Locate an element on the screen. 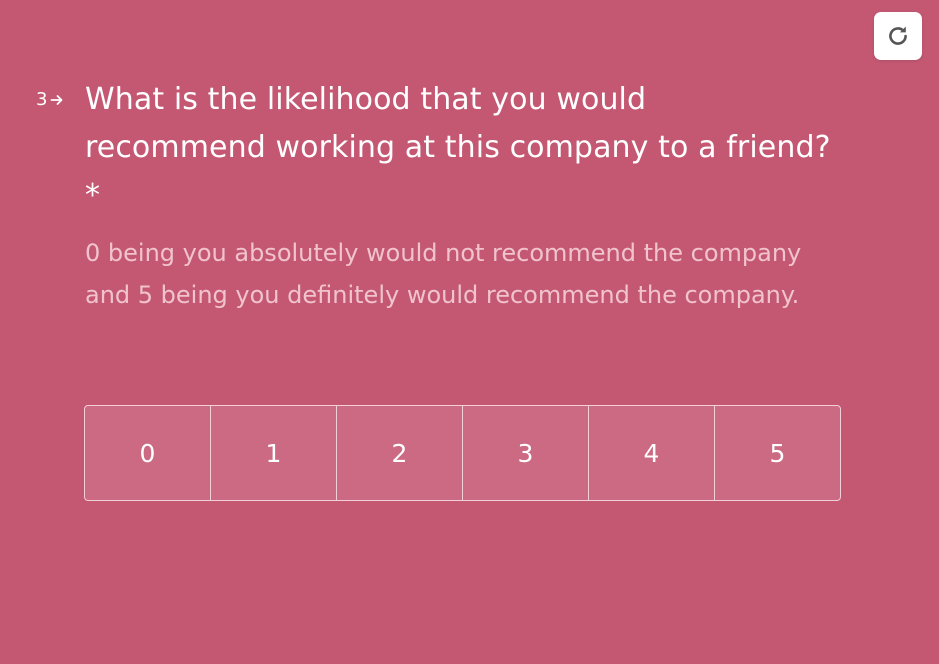 The height and width of the screenshot is (664, 939). scale-option-3: 3 is located at coordinates (526, 453).